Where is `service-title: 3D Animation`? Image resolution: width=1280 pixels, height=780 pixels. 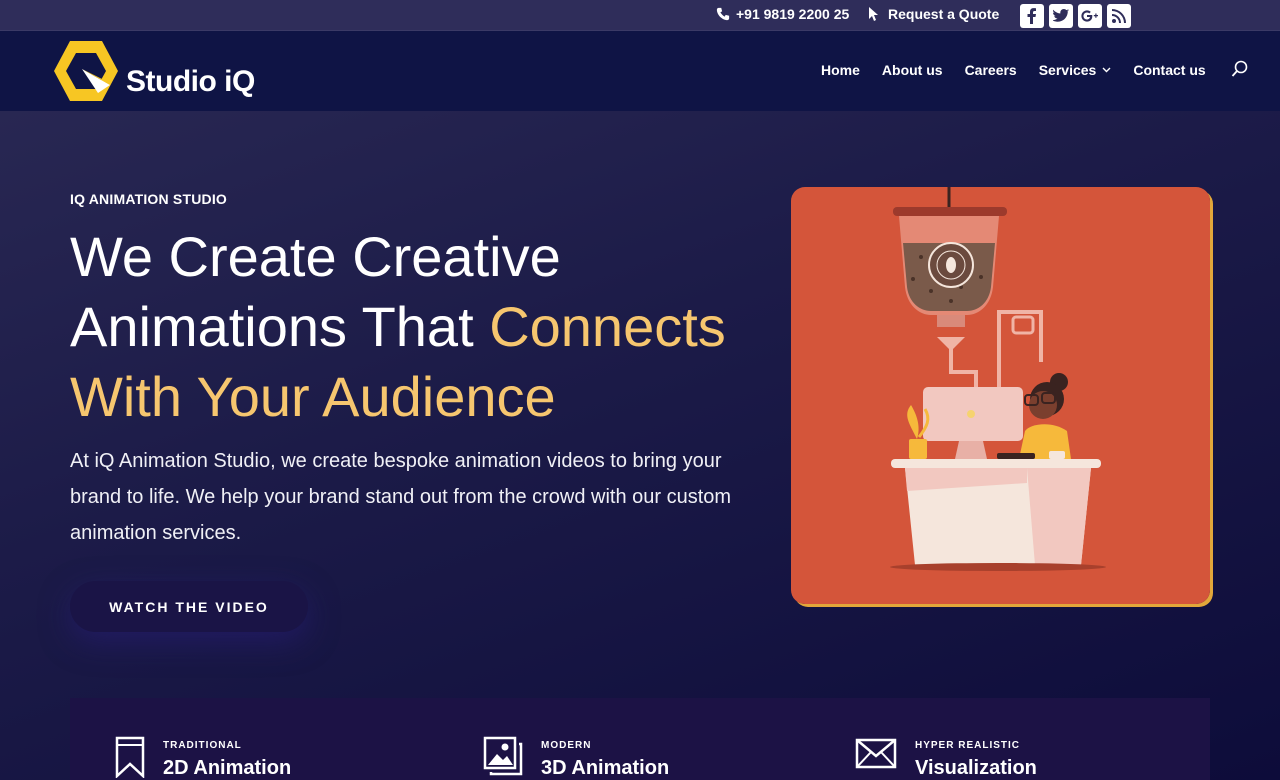 service-title: 3D Animation is located at coordinates (605, 768).